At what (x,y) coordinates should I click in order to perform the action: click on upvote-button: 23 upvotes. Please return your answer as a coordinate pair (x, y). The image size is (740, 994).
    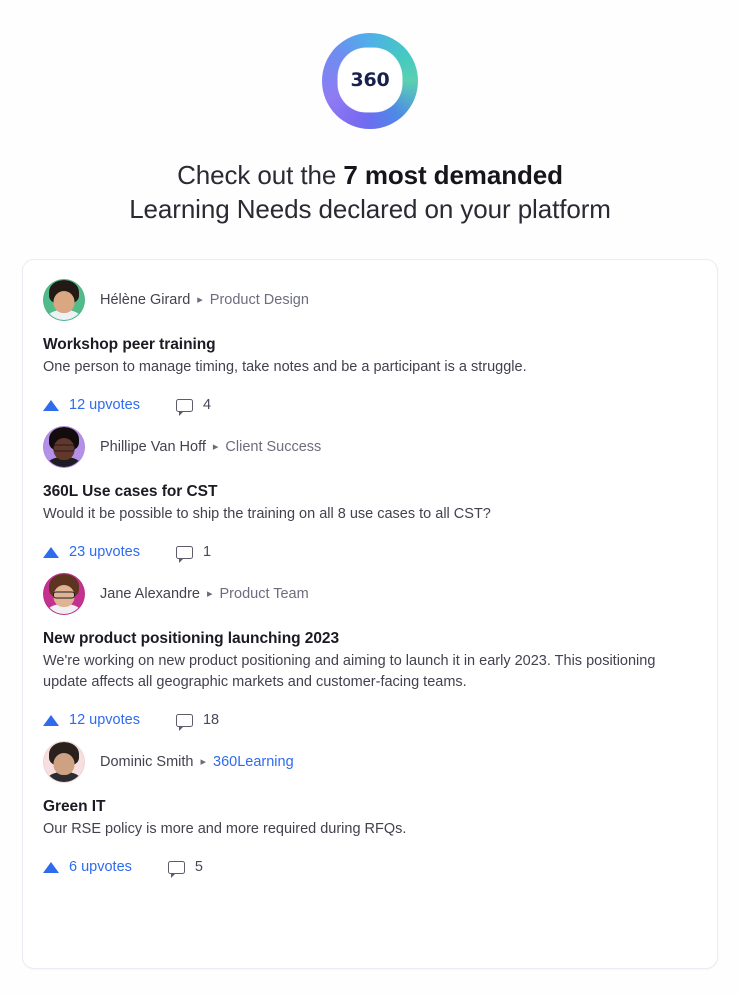
    Looking at the image, I should click on (91, 552).